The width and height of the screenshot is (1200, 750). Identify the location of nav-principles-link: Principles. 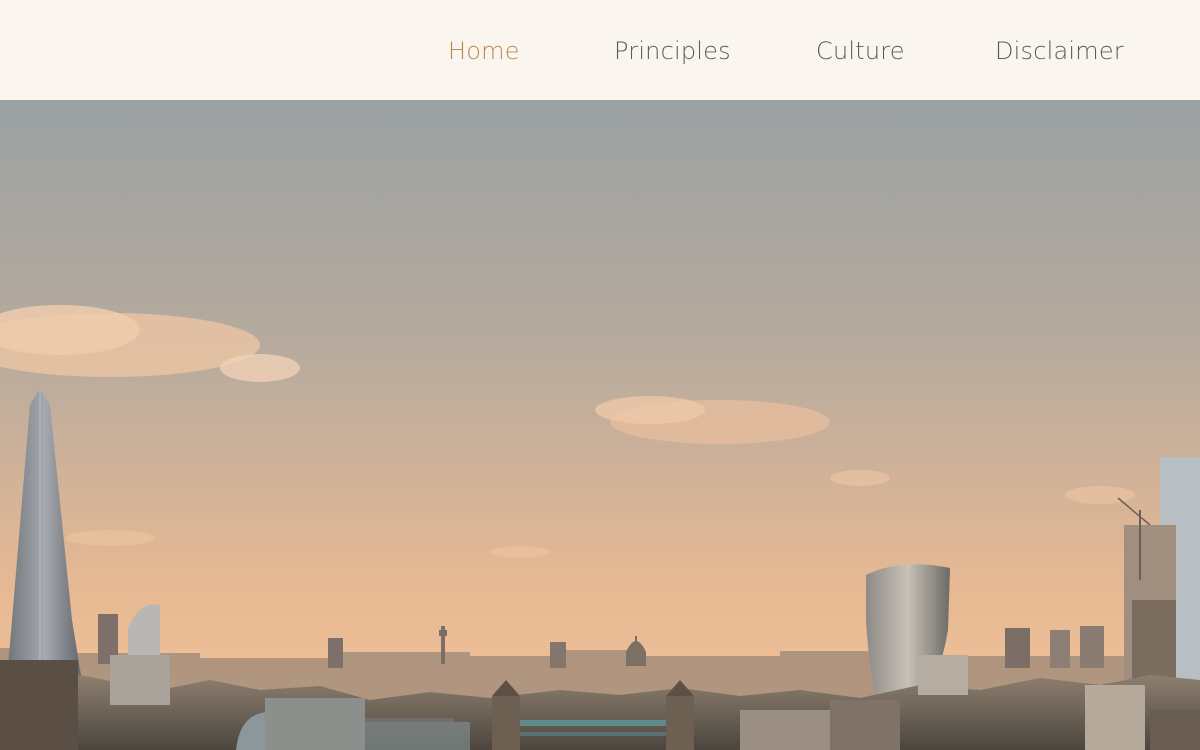
(672, 51).